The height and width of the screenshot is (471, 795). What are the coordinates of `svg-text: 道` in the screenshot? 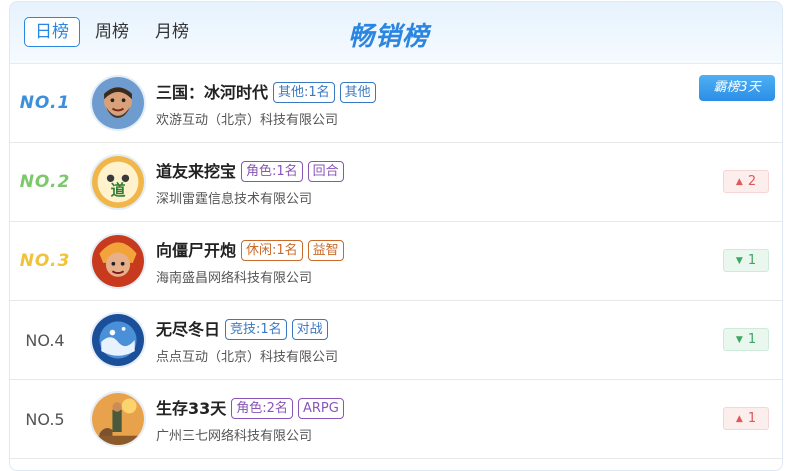 It's located at (118, 190).